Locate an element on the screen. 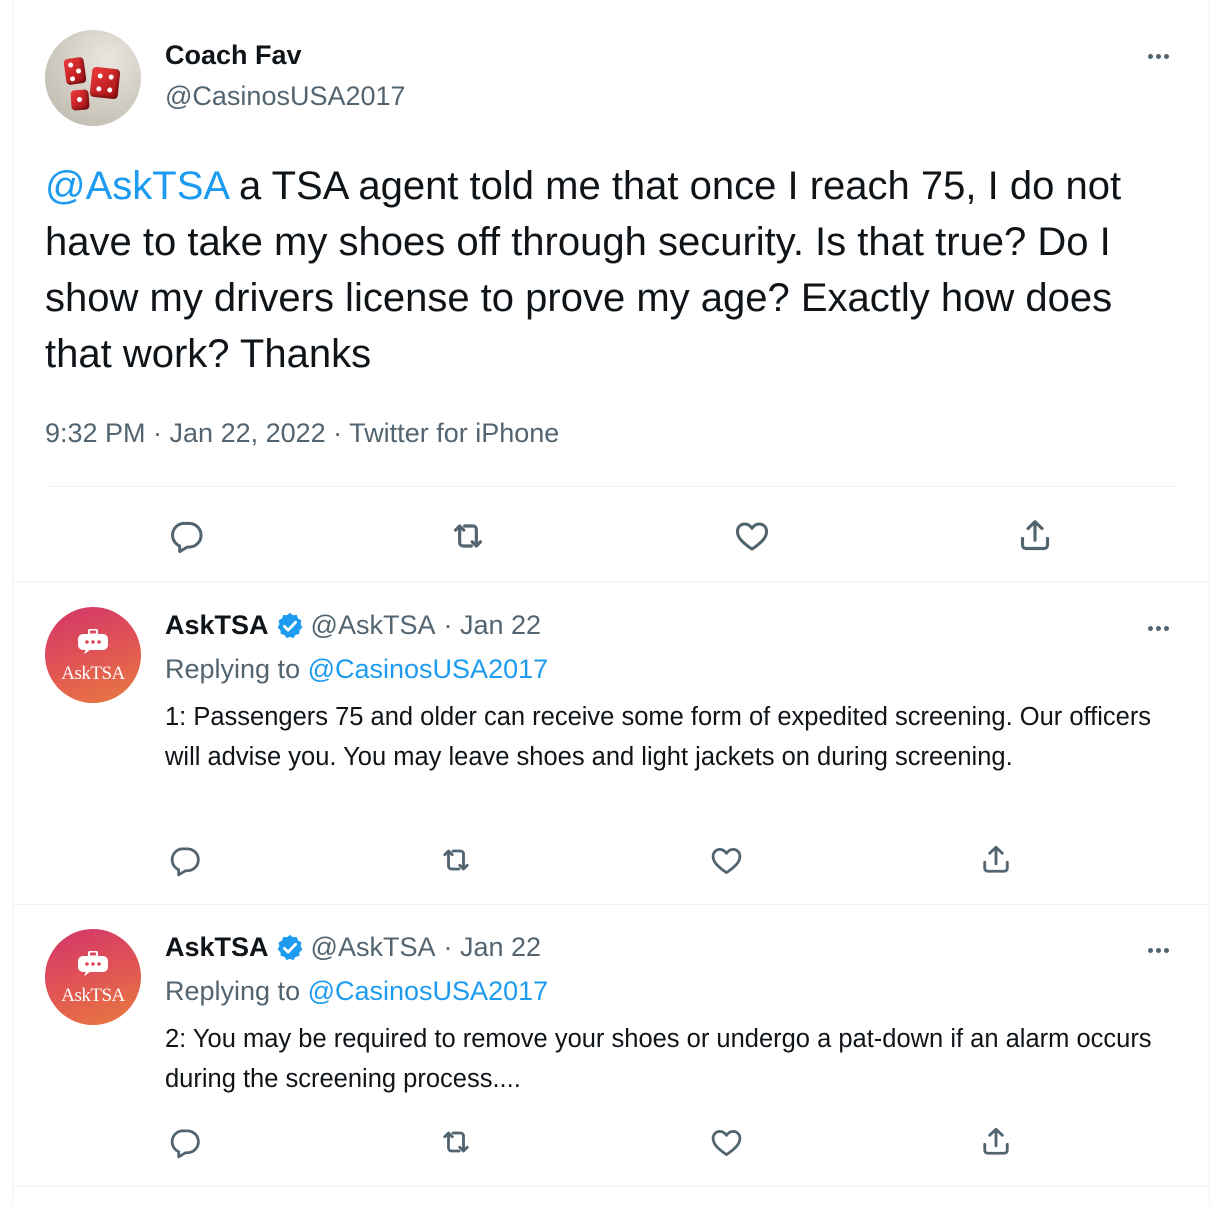 The image size is (1220, 1206). author-name: Coach Fav is located at coordinates (233, 55).